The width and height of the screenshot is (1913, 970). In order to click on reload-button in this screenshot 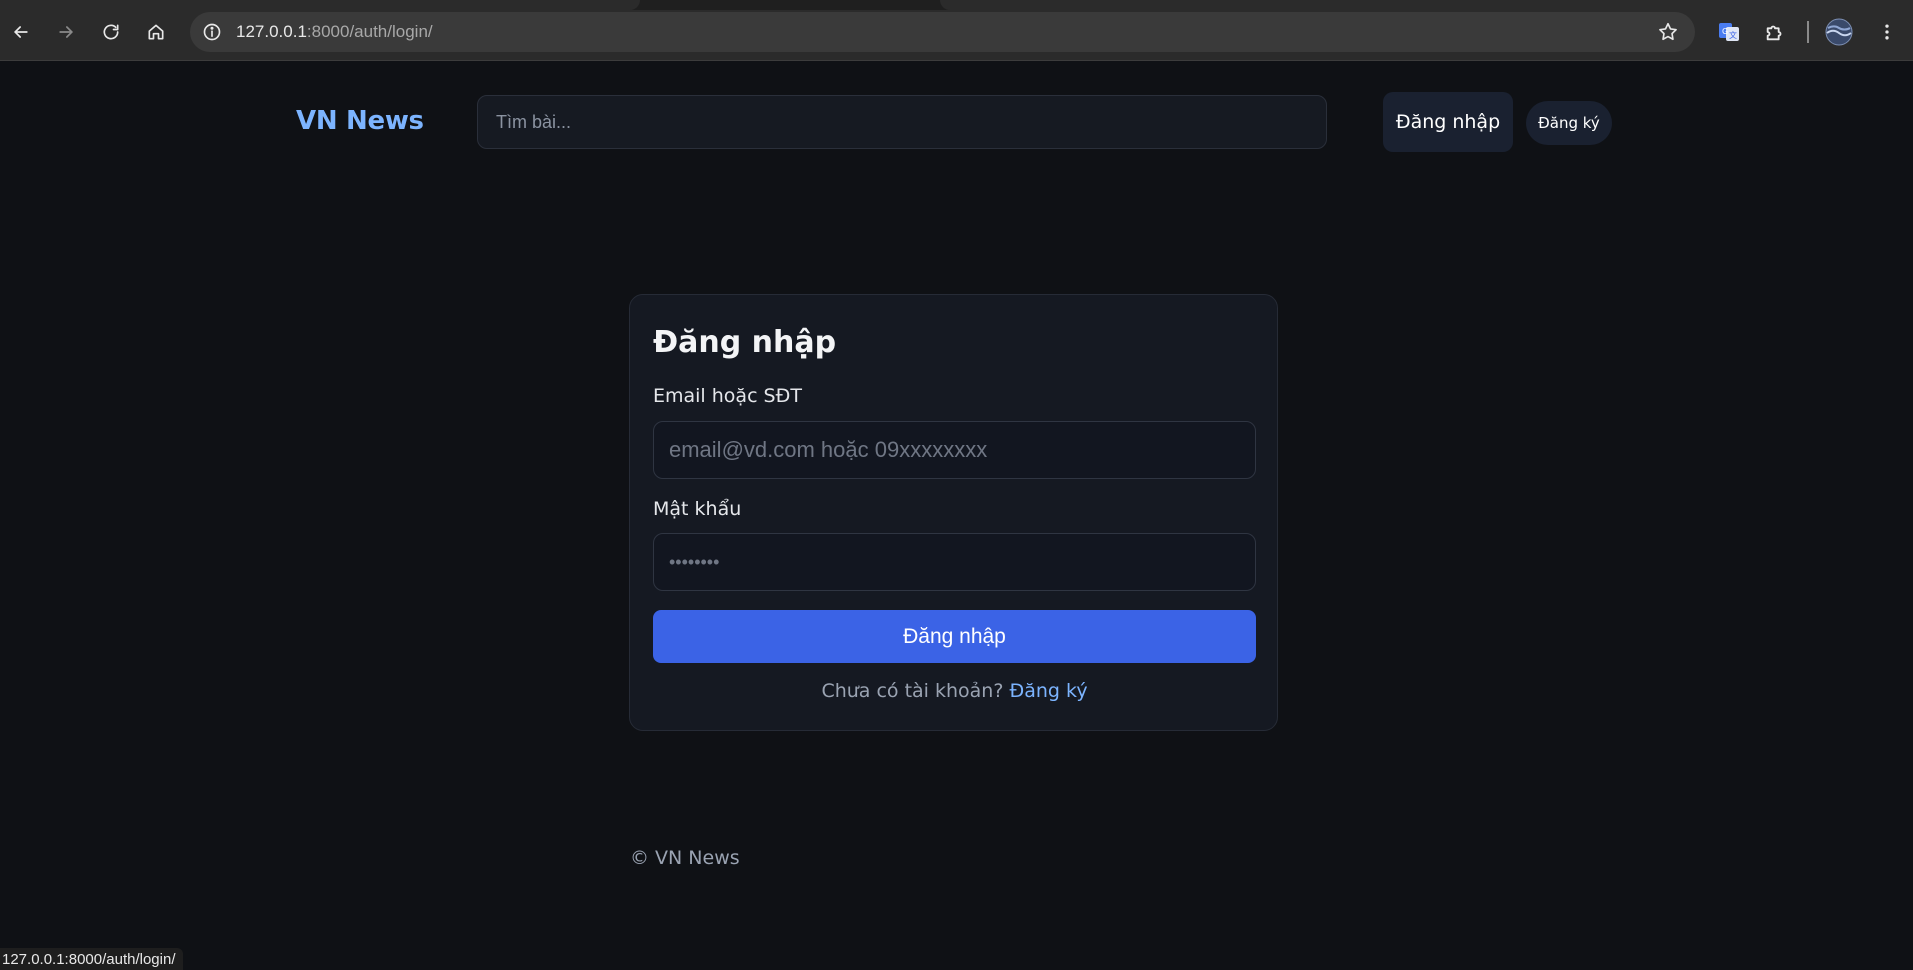, I will do `click(111, 32)`.